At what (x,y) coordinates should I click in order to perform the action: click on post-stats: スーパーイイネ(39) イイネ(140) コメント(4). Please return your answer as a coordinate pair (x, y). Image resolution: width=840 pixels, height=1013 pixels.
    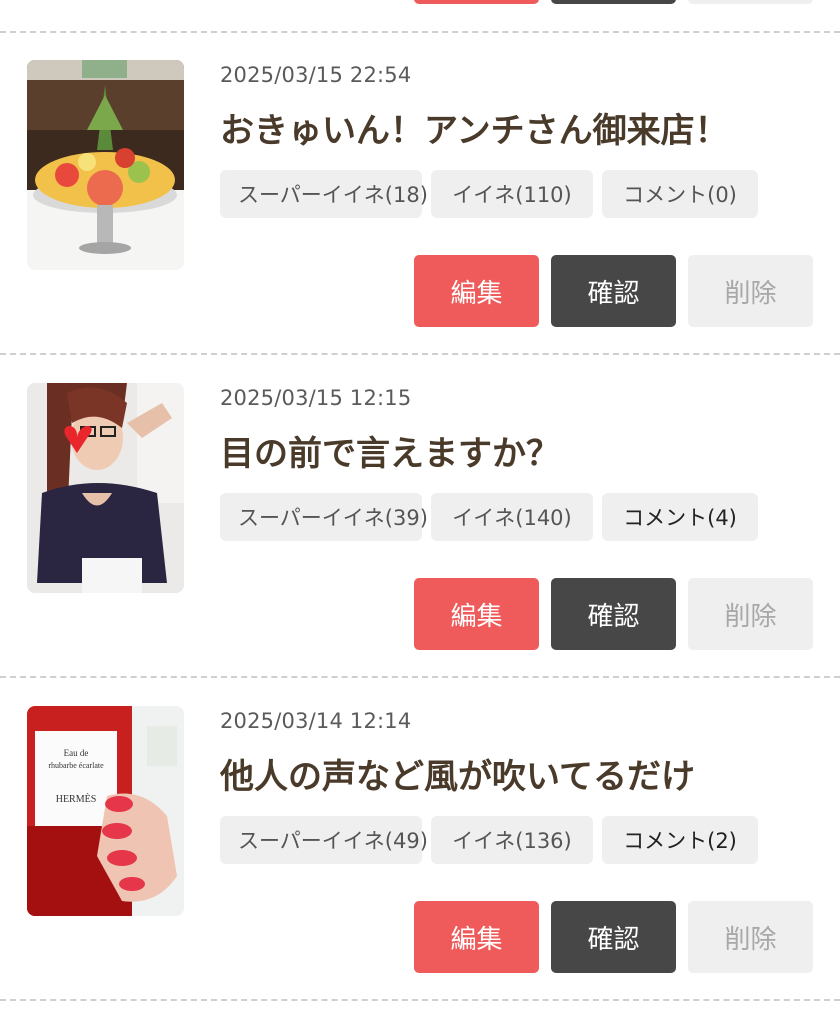
    Looking at the image, I should click on (489, 517).